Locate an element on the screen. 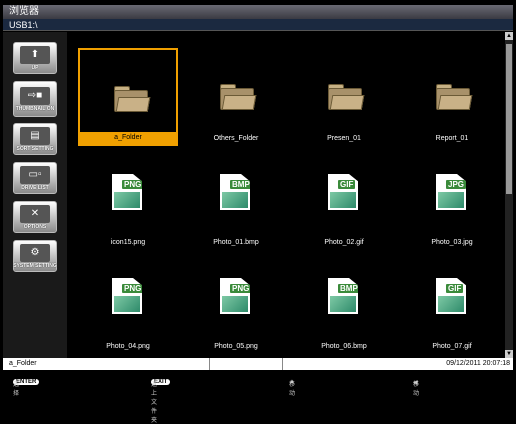  file-item: PNG Photo_05.png is located at coordinates (236, 305).